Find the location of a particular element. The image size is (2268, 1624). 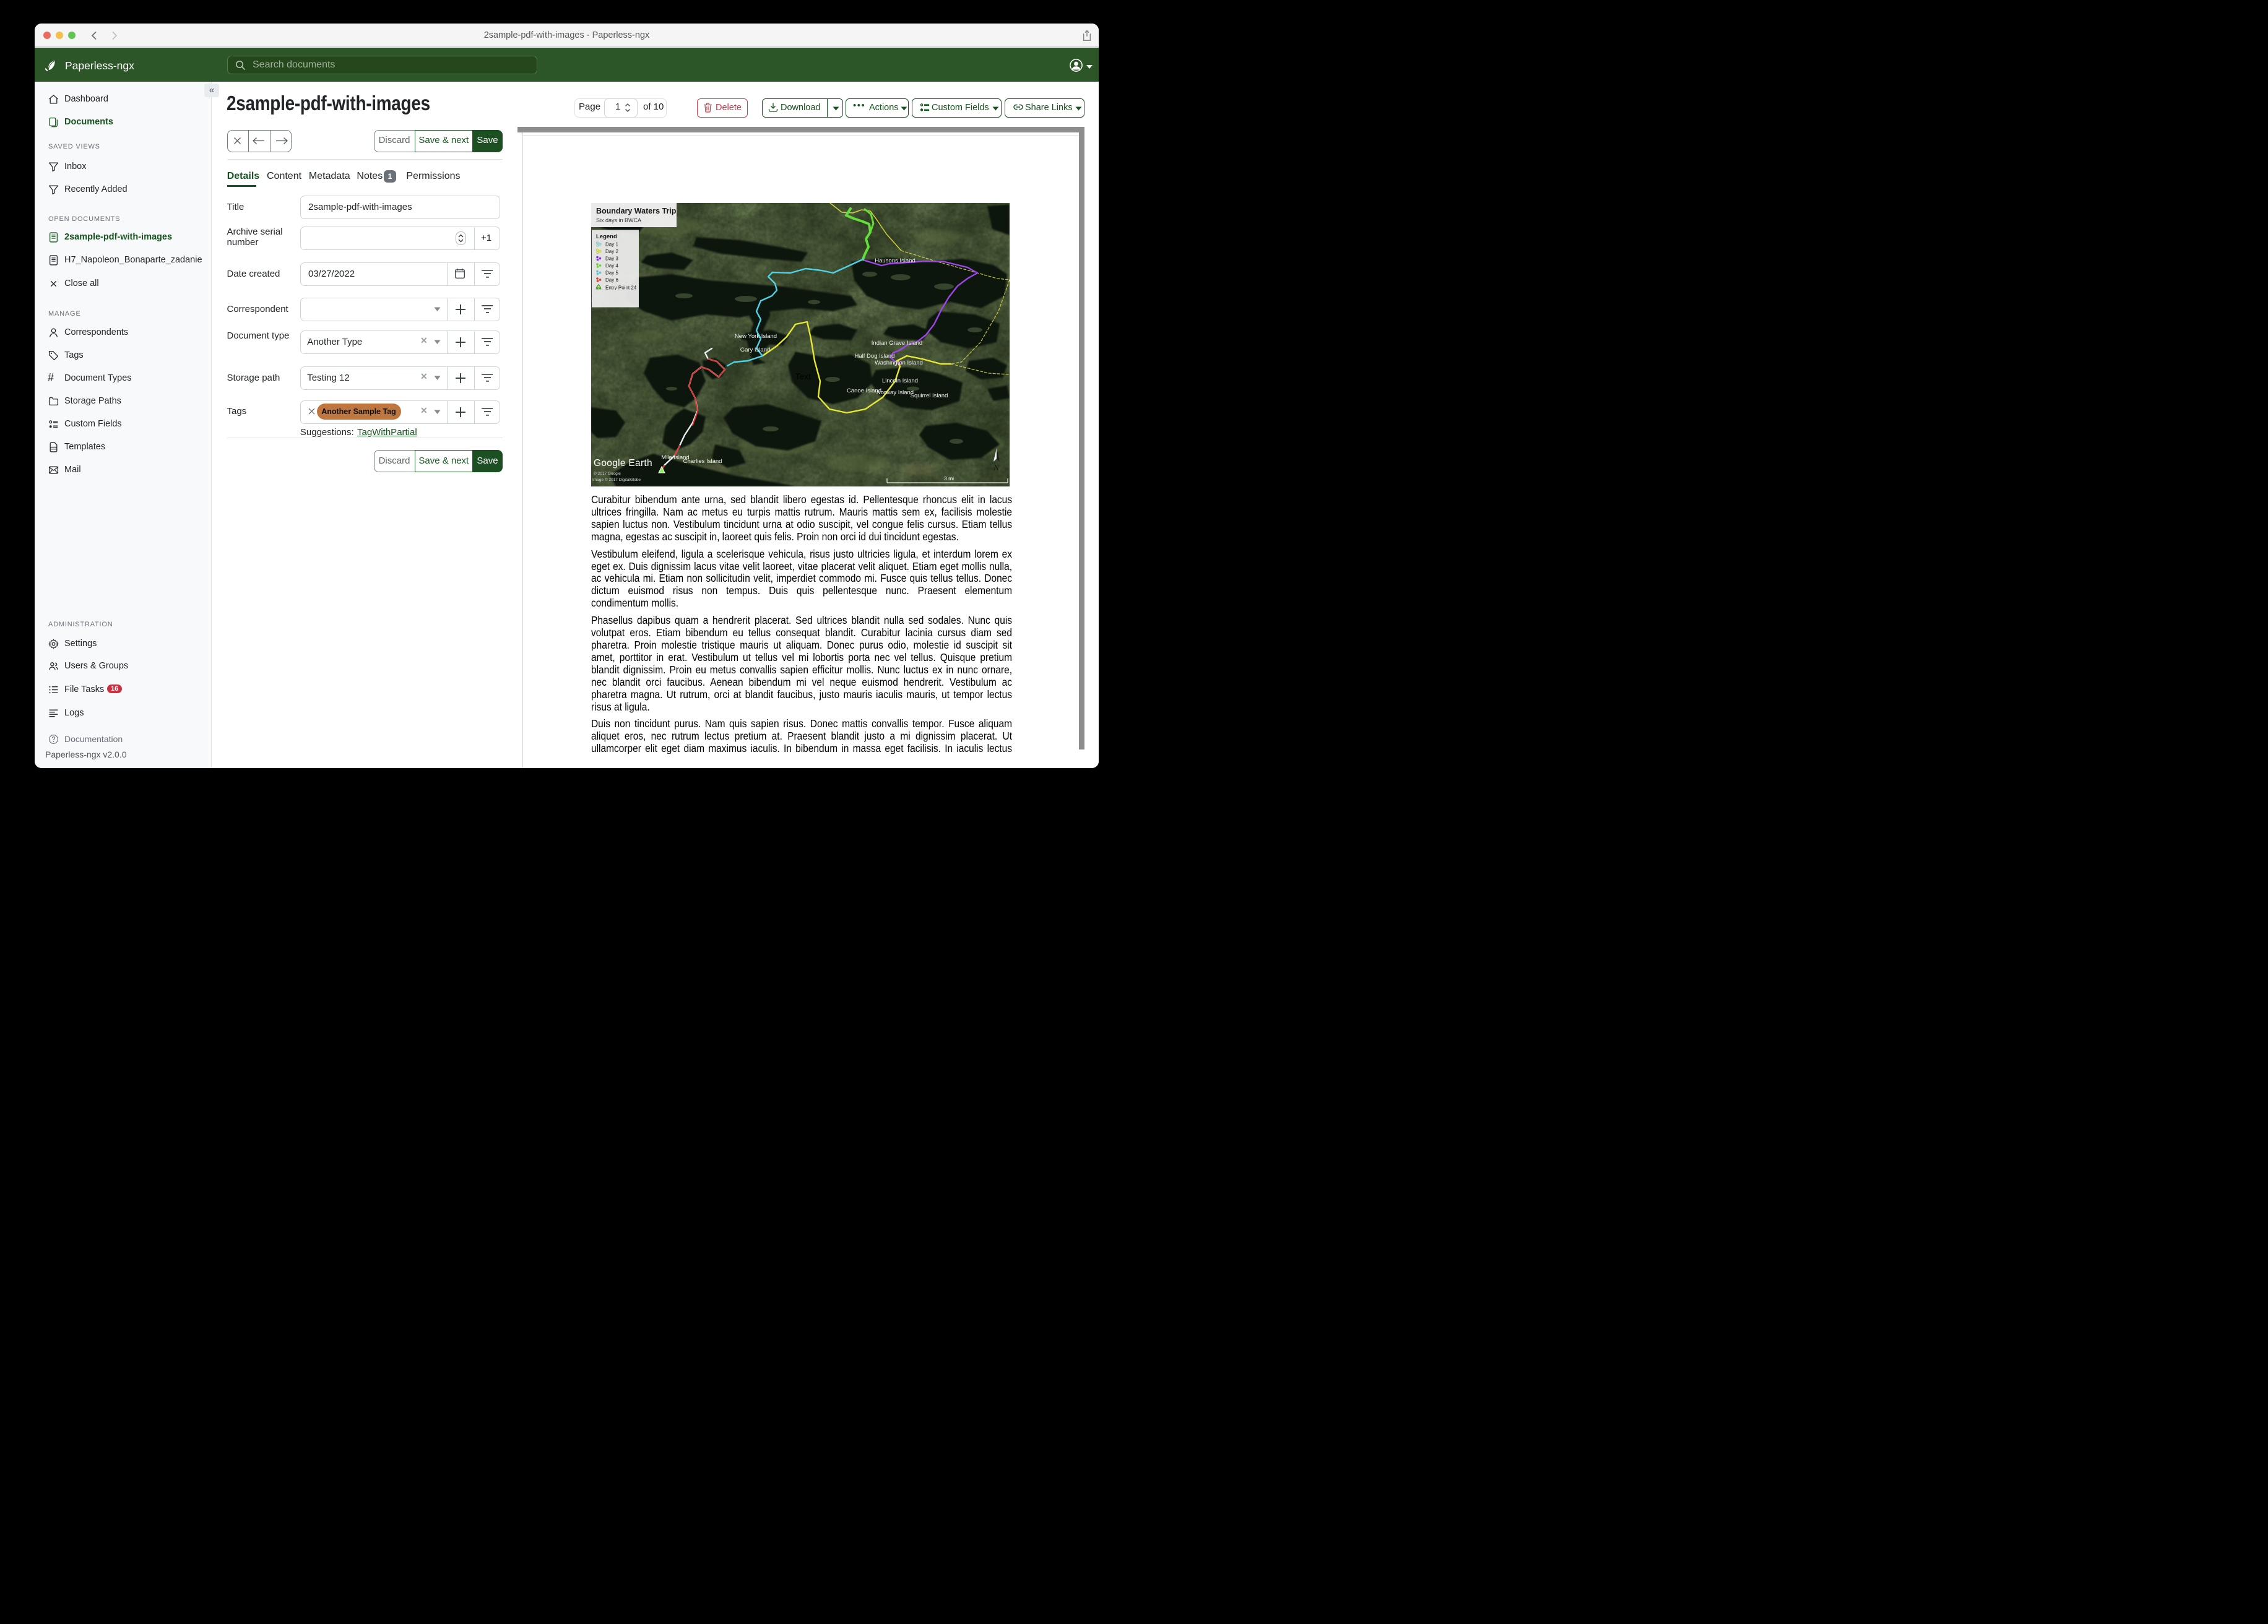

svg-text: Text is located at coordinates (803, 376).